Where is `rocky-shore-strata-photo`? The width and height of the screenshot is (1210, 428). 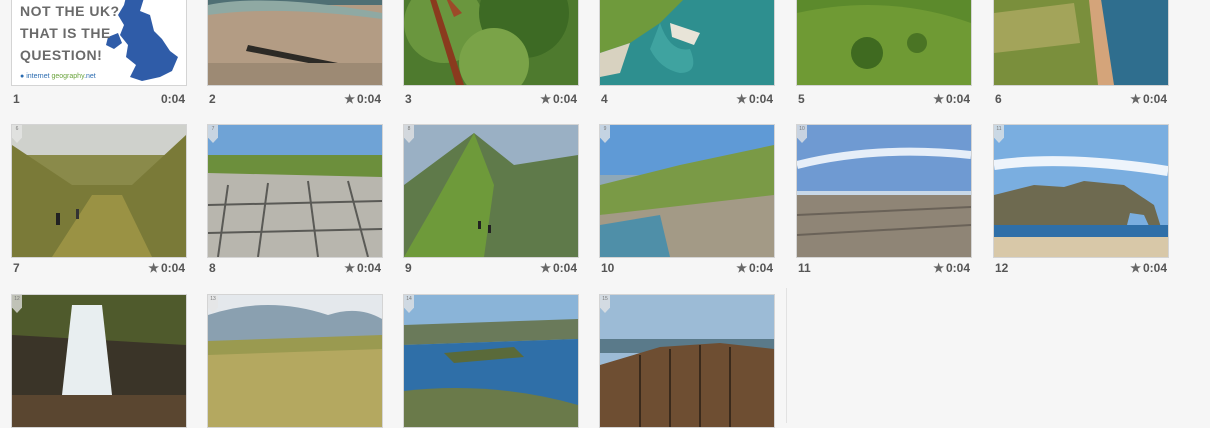 rocky-shore-strata-photo is located at coordinates (687, 191).